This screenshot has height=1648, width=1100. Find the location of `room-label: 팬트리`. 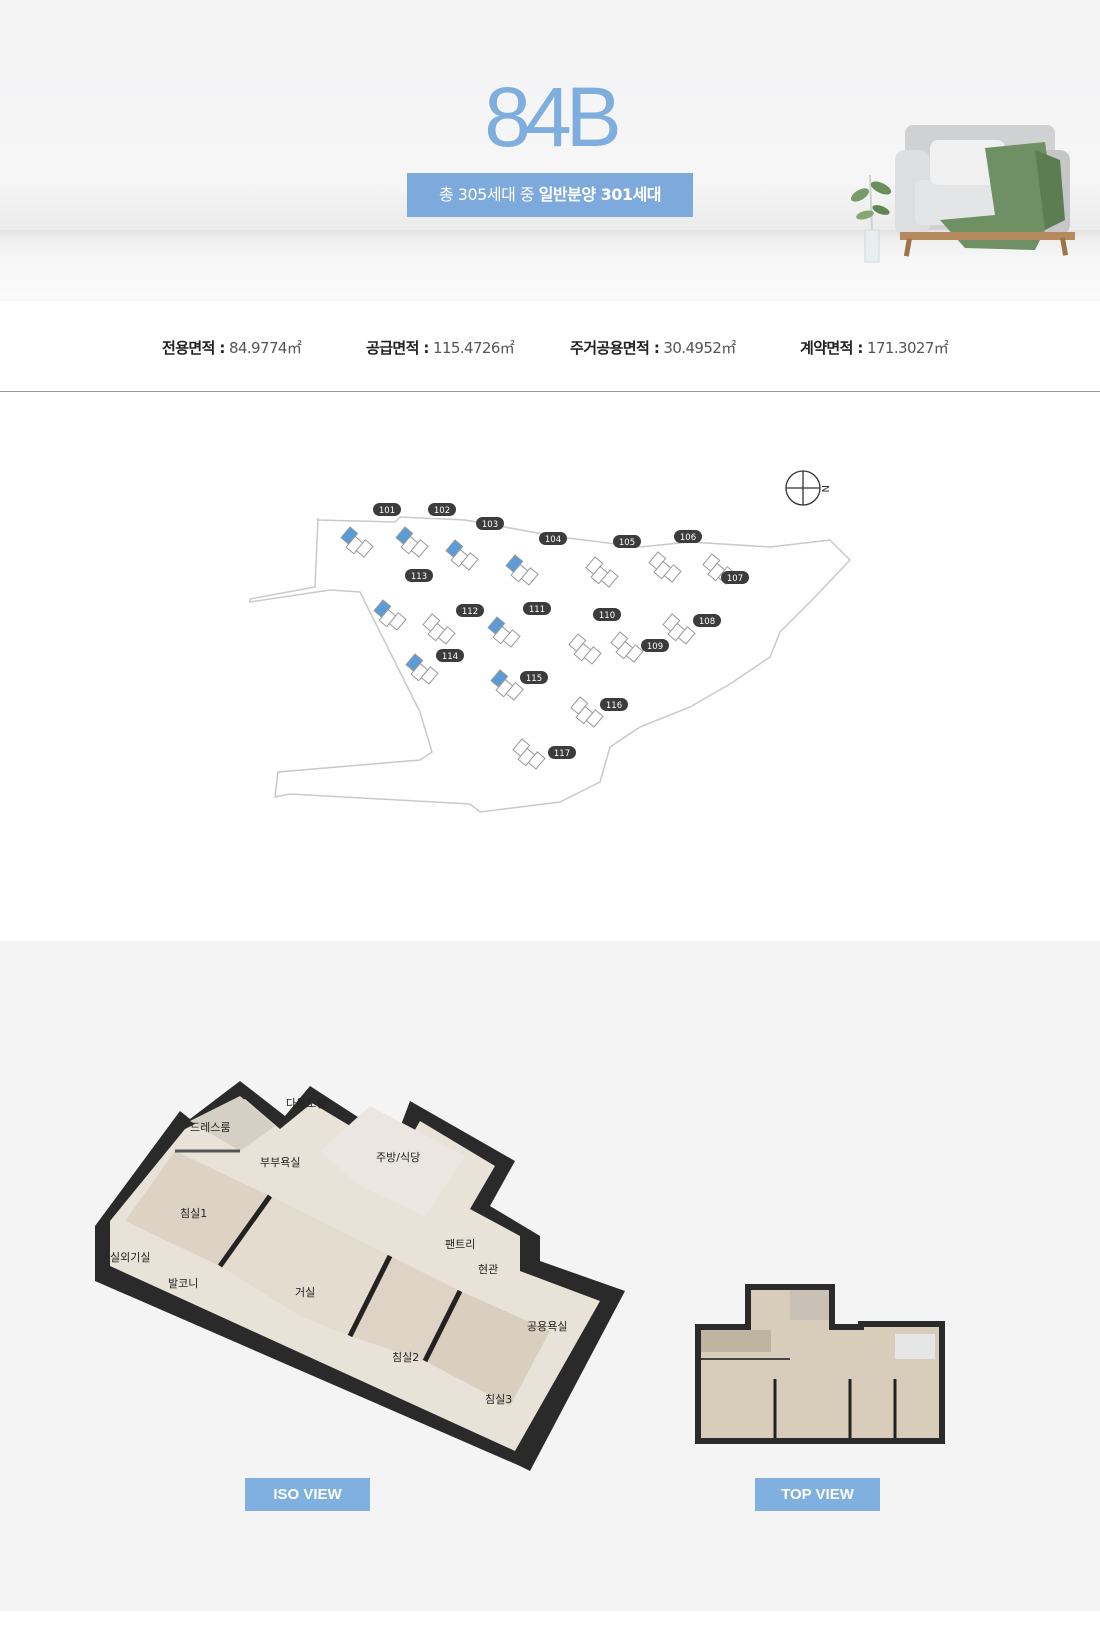

room-label: 팬트리 is located at coordinates (460, 1244).